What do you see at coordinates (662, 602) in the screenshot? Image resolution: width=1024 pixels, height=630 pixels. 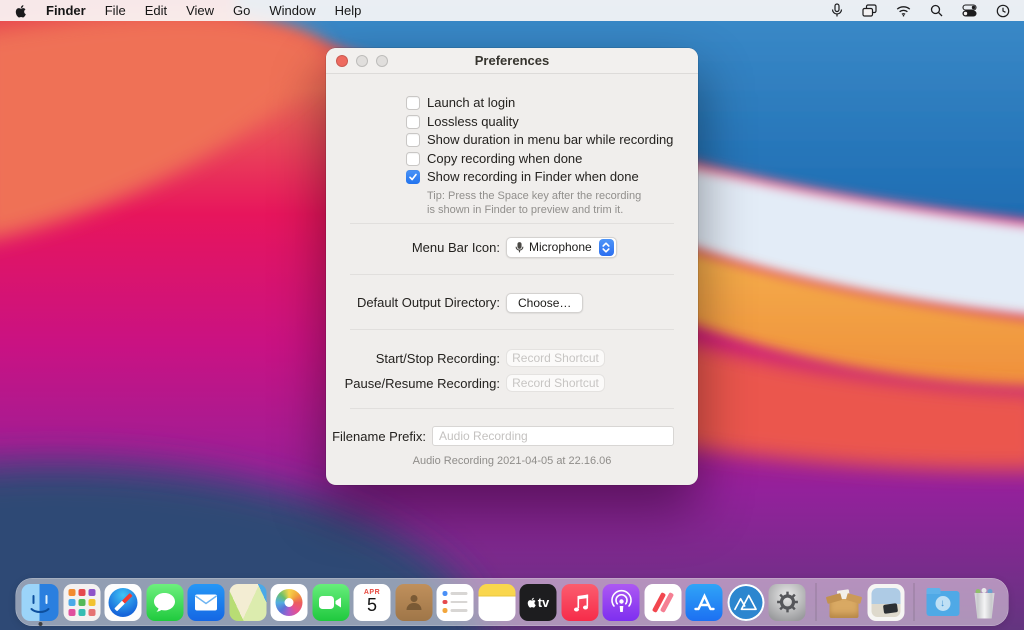 I see `dock-icon-news` at bounding box center [662, 602].